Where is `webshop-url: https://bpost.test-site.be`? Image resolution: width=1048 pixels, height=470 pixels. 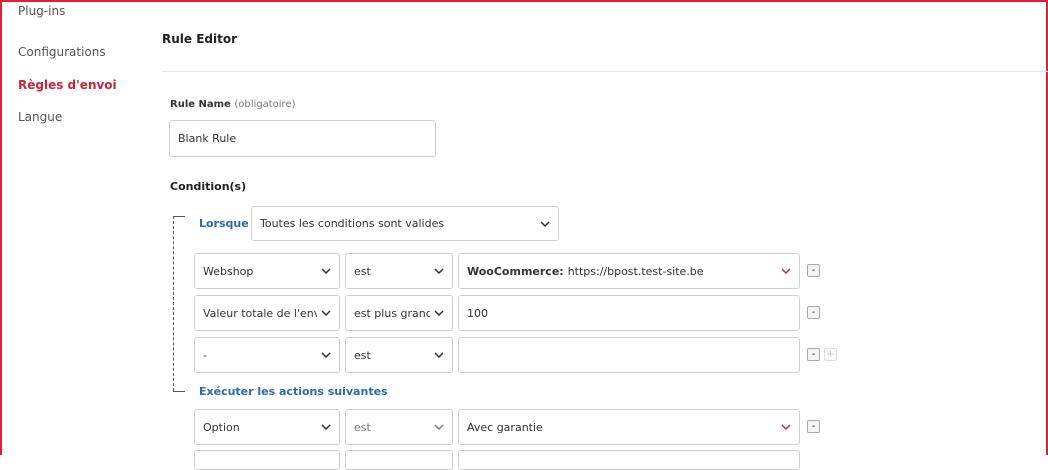
webshop-url: https://bpost.test-site.be is located at coordinates (635, 271).